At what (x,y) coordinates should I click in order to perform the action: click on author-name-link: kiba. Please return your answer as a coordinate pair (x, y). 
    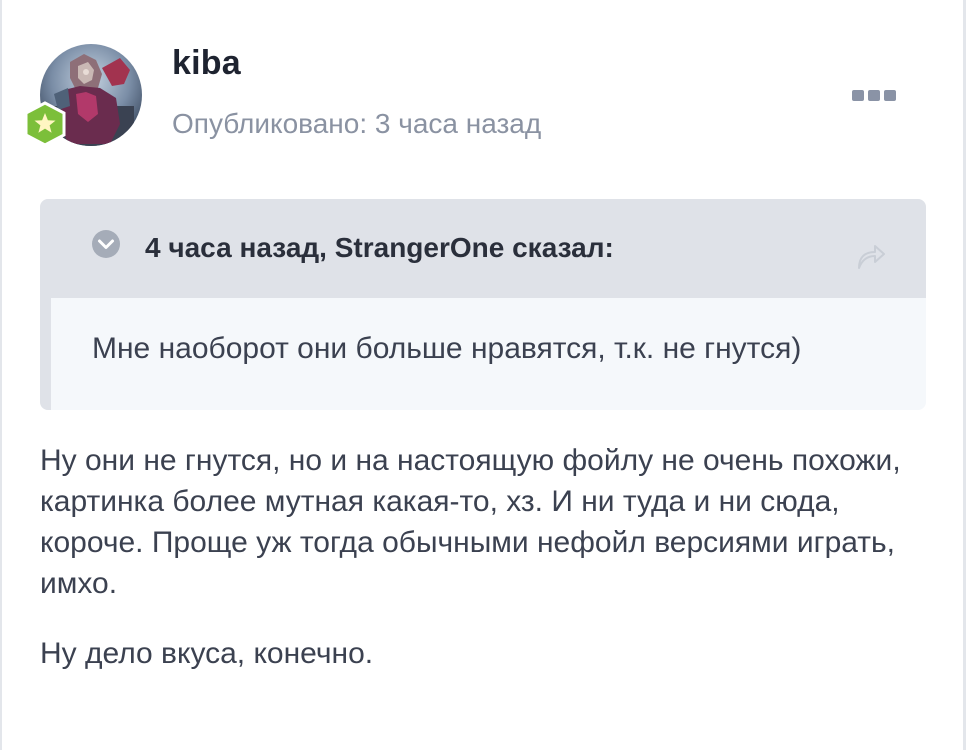
    Looking at the image, I should click on (206, 63).